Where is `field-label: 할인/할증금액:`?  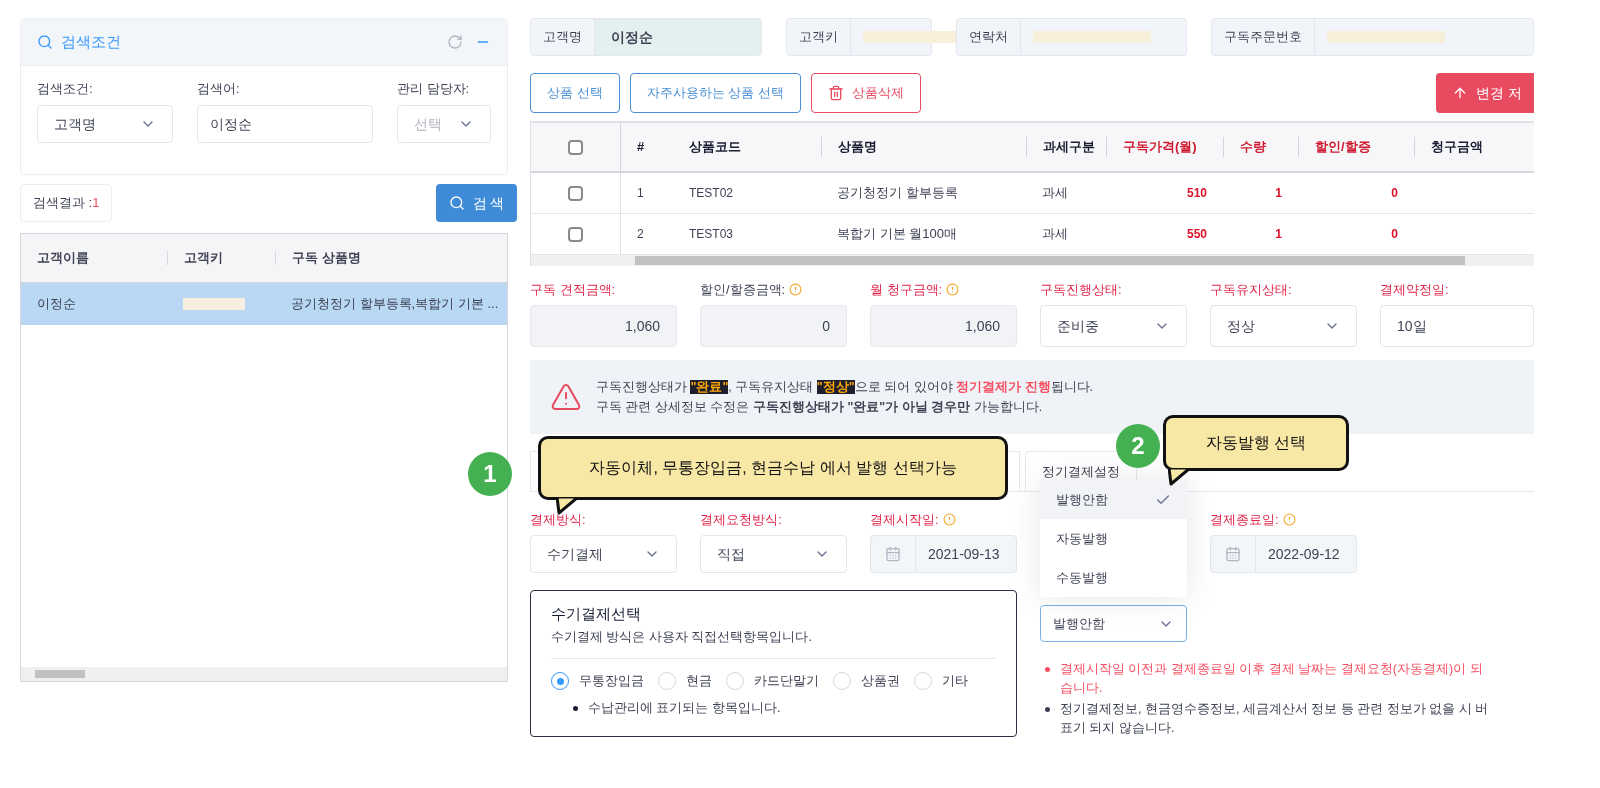 field-label: 할인/할증금액: is located at coordinates (743, 289).